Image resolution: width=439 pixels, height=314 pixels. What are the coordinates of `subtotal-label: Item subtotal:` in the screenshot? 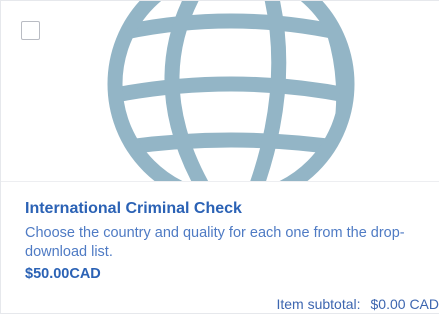 It's located at (318, 304).